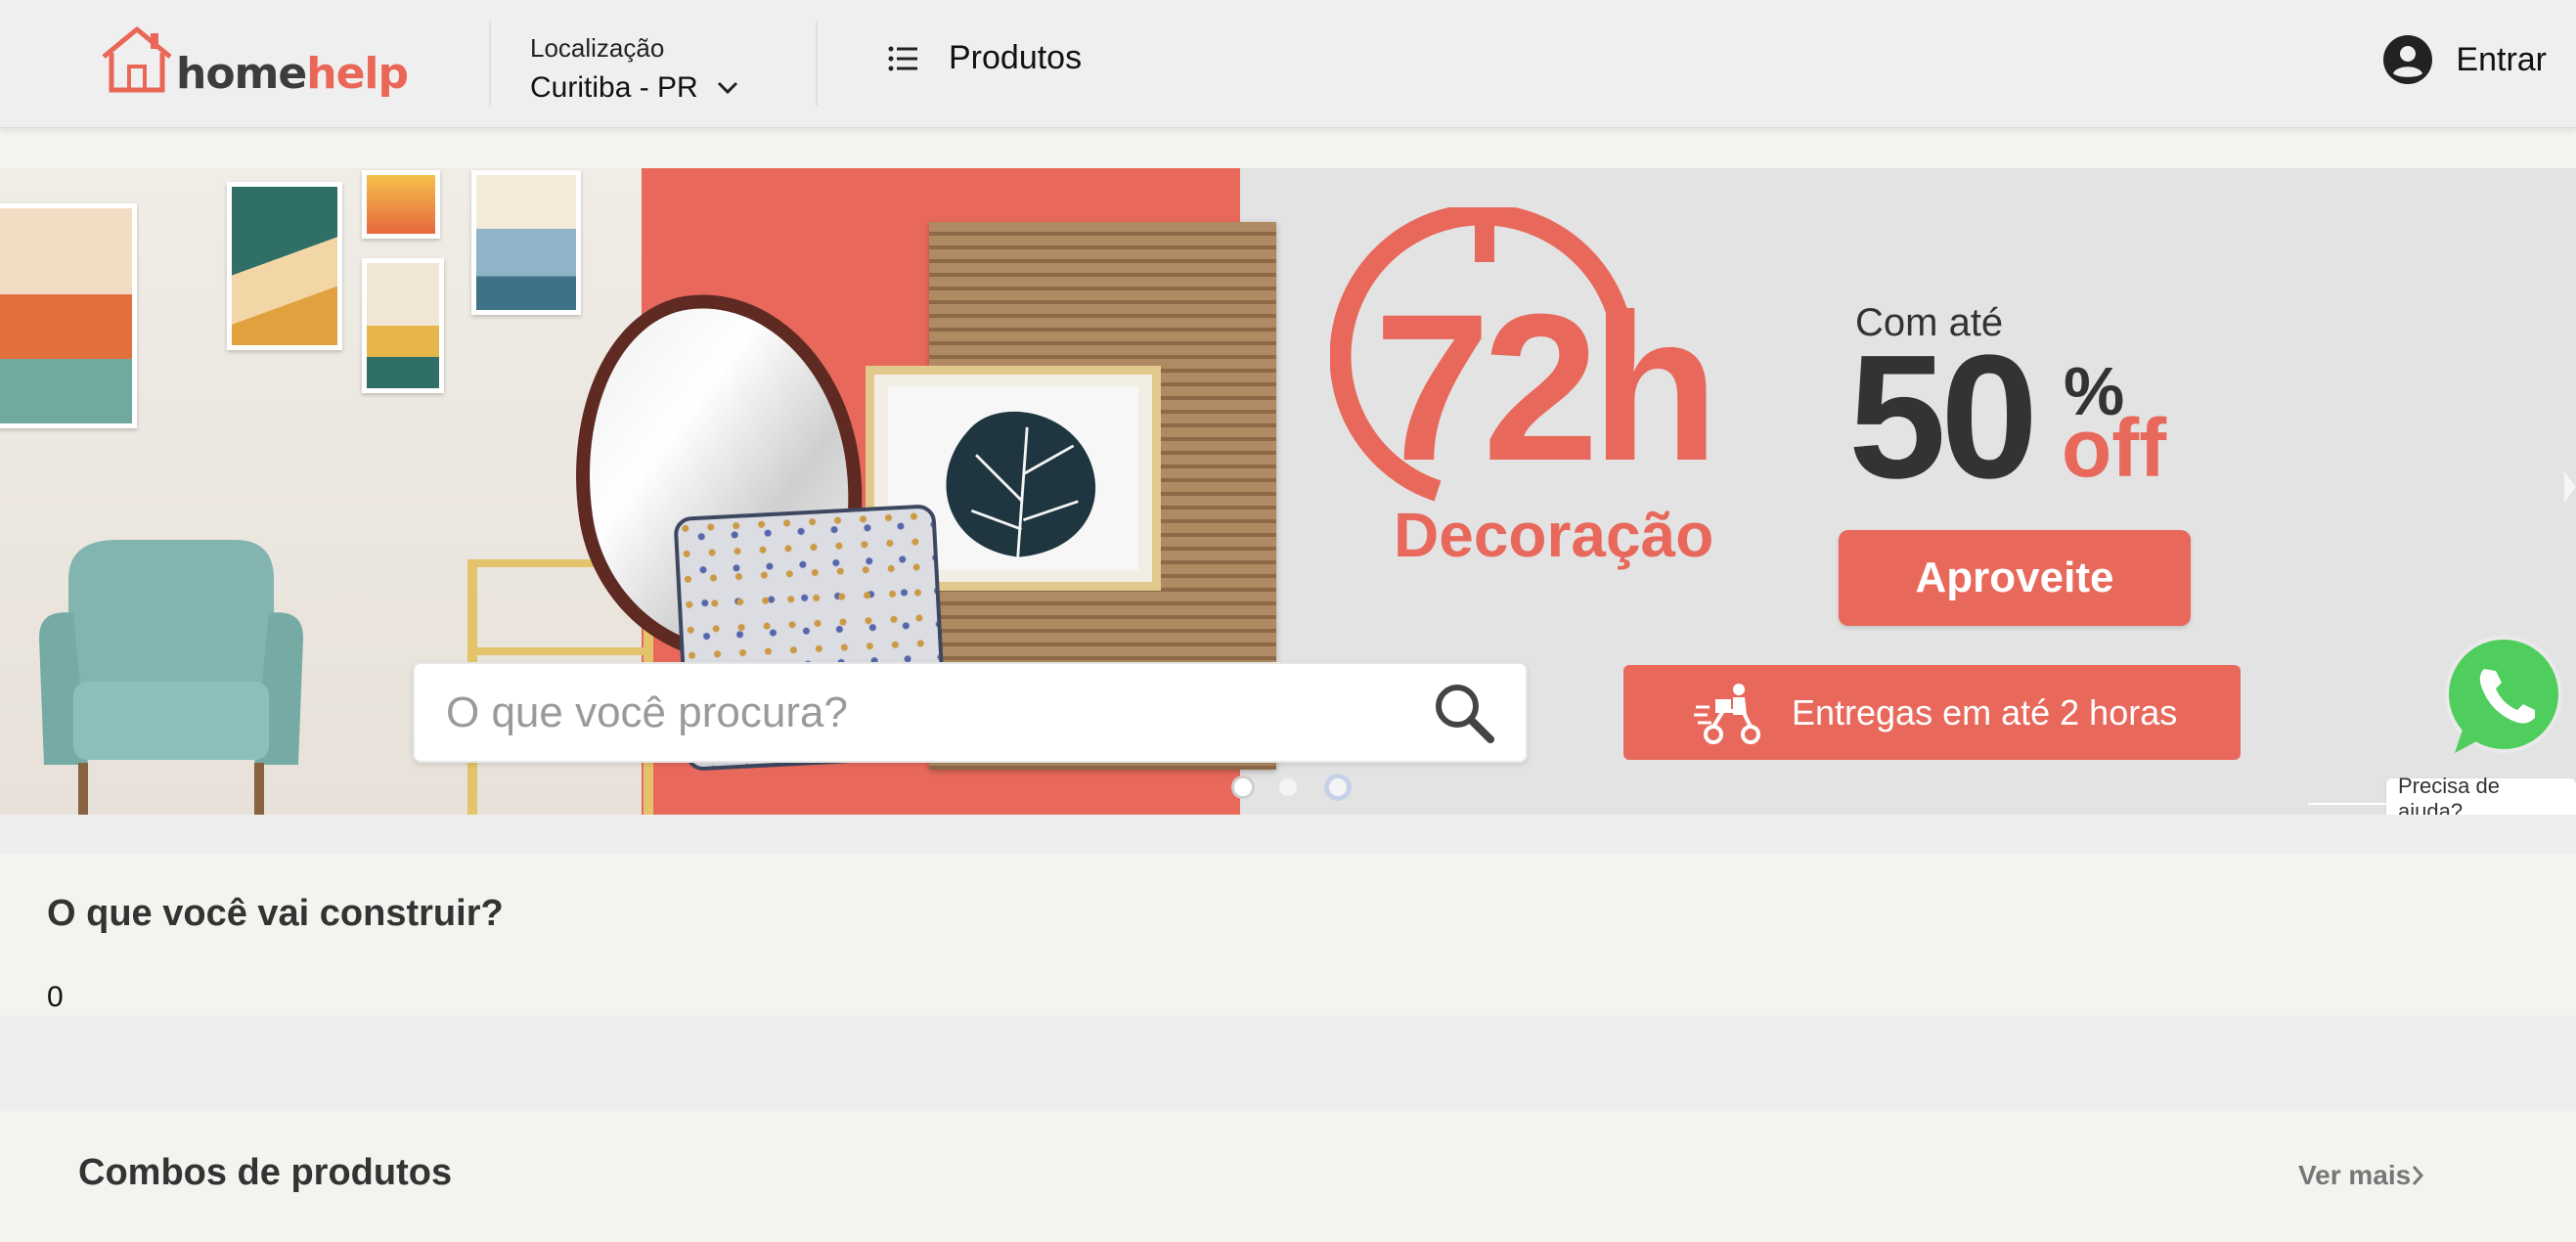 This screenshot has height=1242, width=2576. I want to click on whatsapp-button, so click(2501, 698).